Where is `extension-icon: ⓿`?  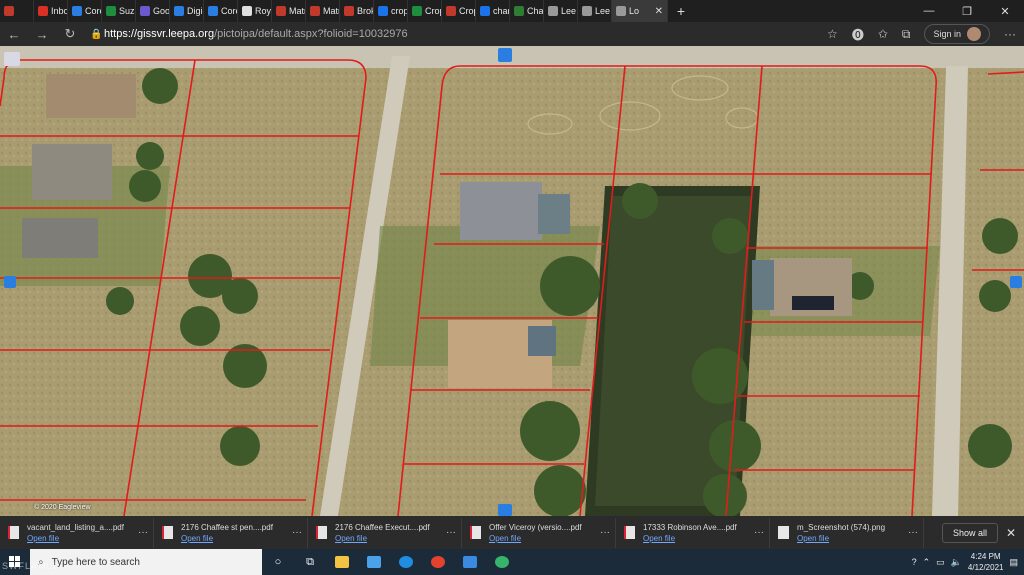
extension-icon: ⓿ is located at coordinates (858, 34).